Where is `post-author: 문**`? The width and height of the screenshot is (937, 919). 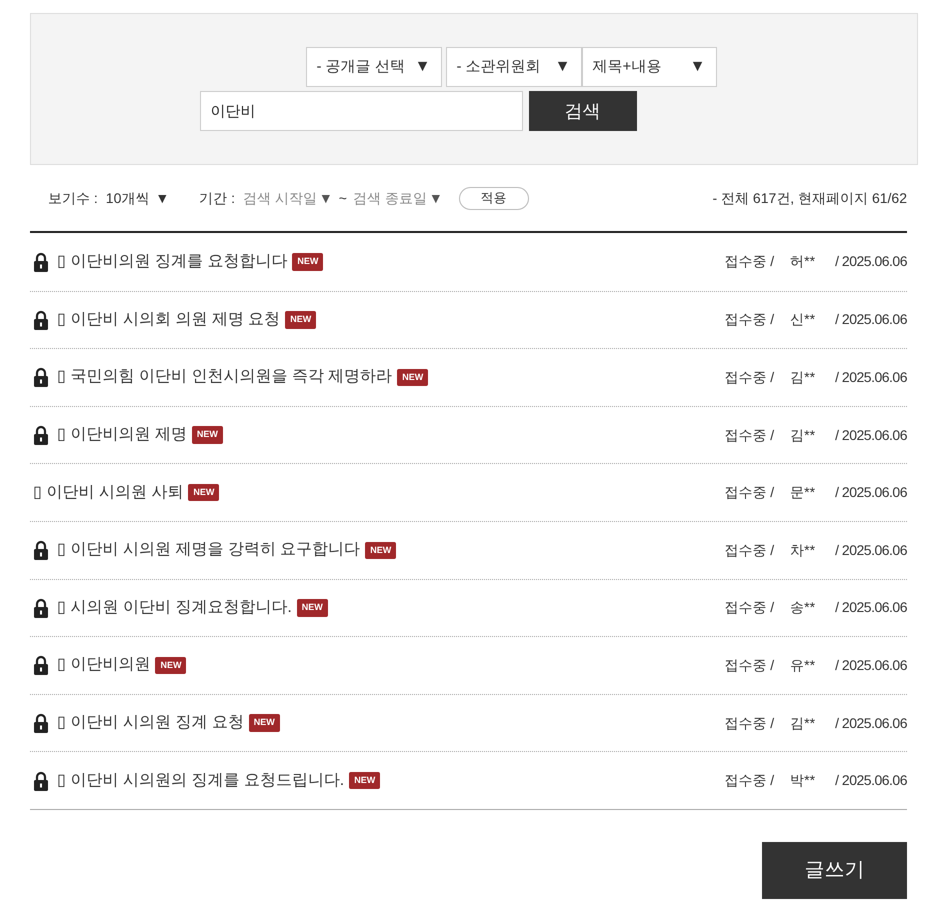 post-author: 문** is located at coordinates (803, 492).